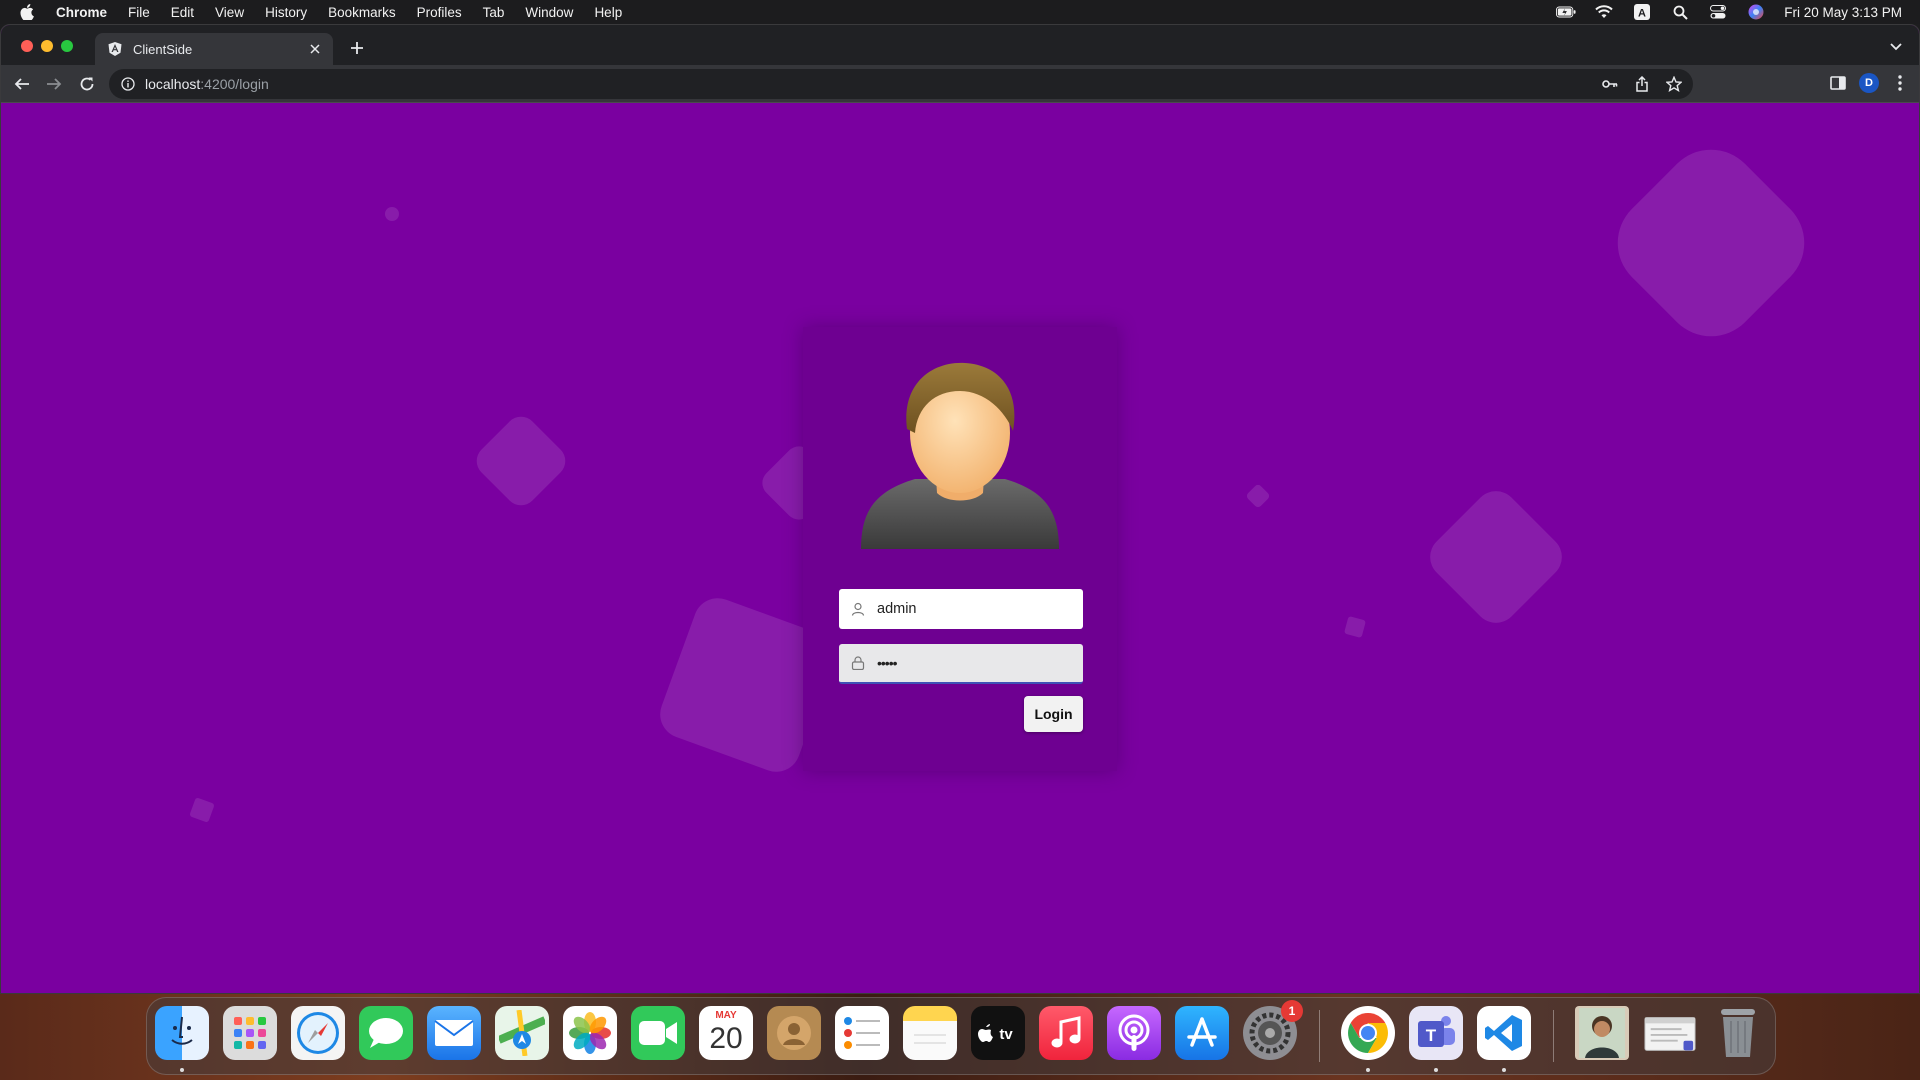 The height and width of the screenshot is (1080, 1920). What do you see at coordinates (1604, 12) in the screenshot?
I see `wifi-icon` at bounding box center [1604, 12].